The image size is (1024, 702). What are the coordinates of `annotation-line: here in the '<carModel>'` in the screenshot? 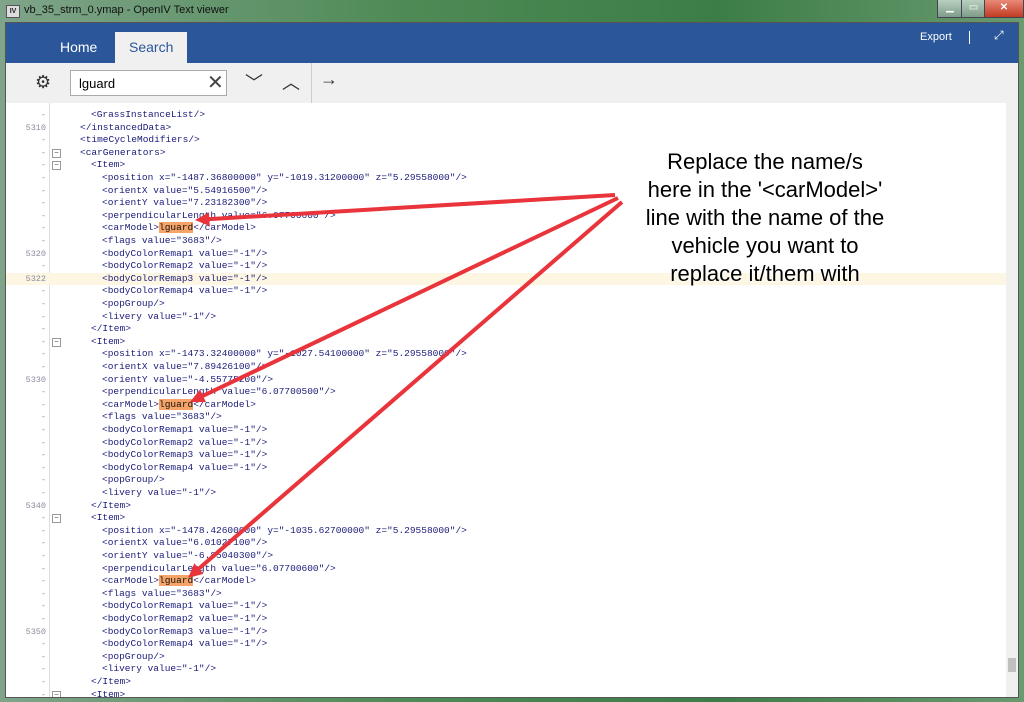 It's located at (765, 189).